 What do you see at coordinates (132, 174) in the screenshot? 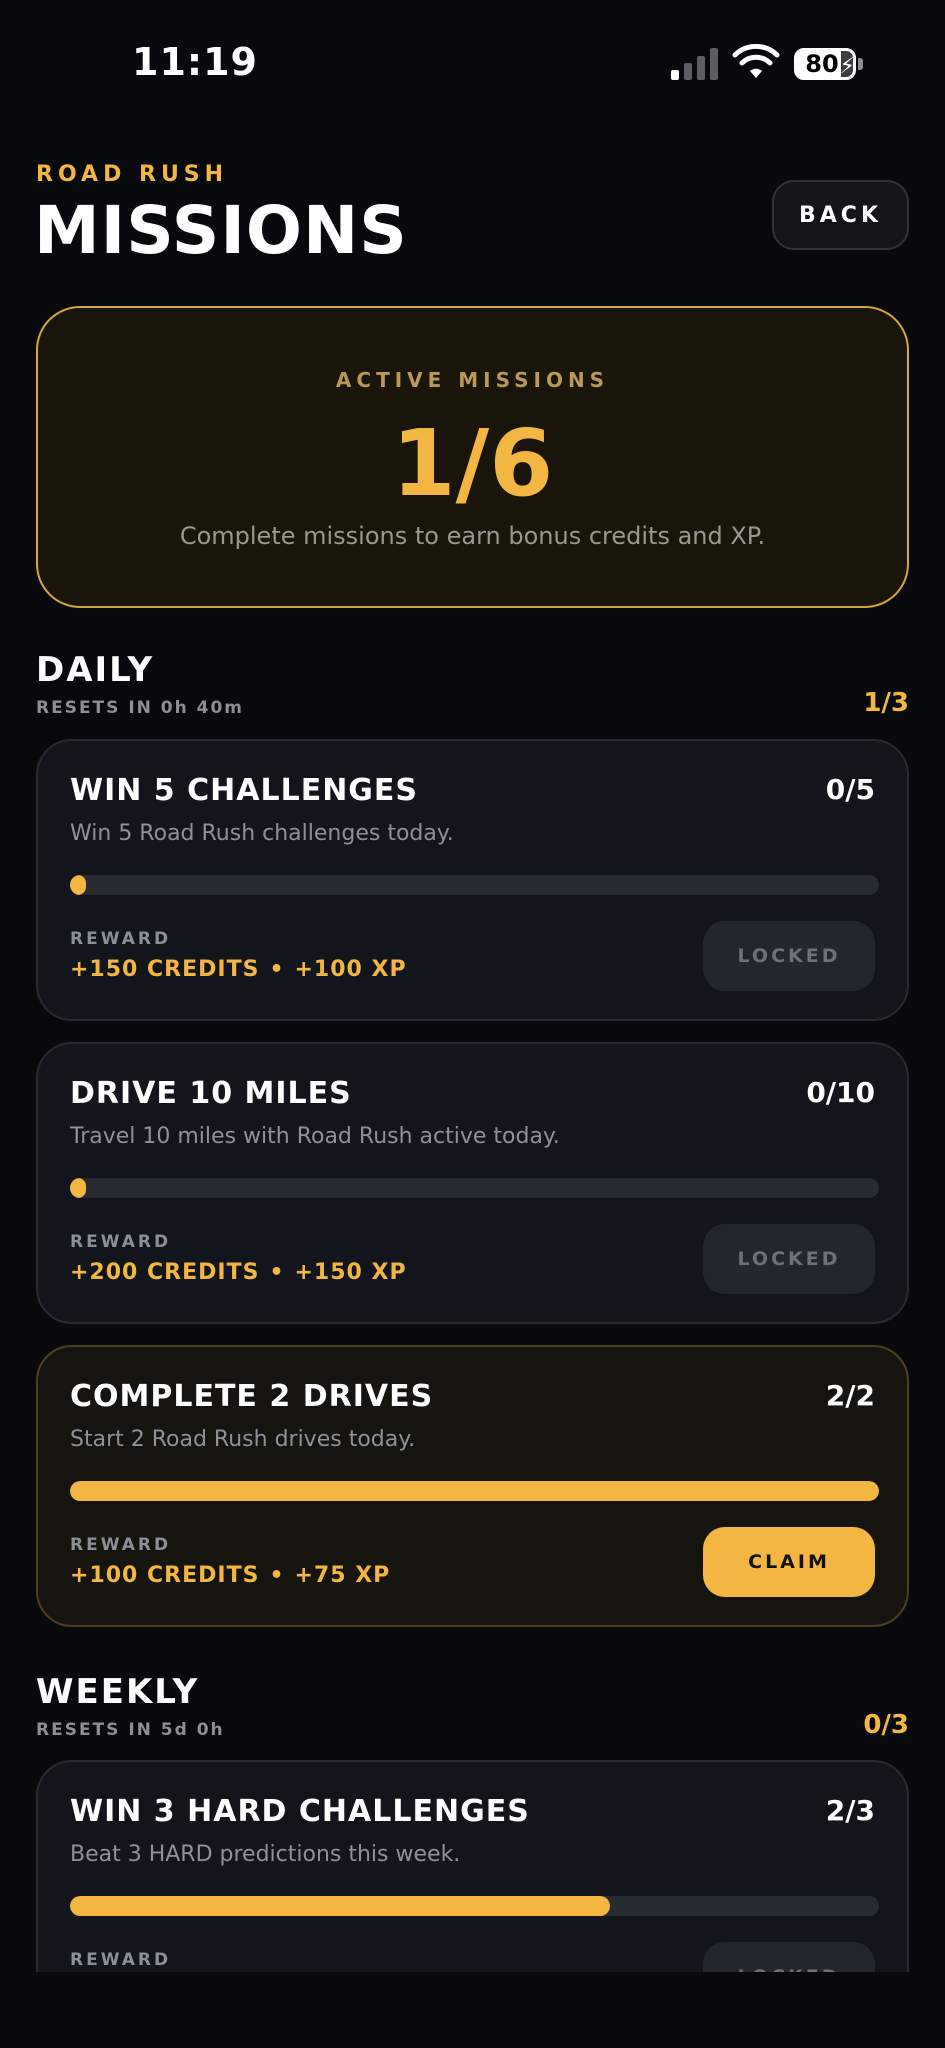
I see `brand-label: ROAD RUSH` at bounding box center [132, 174].